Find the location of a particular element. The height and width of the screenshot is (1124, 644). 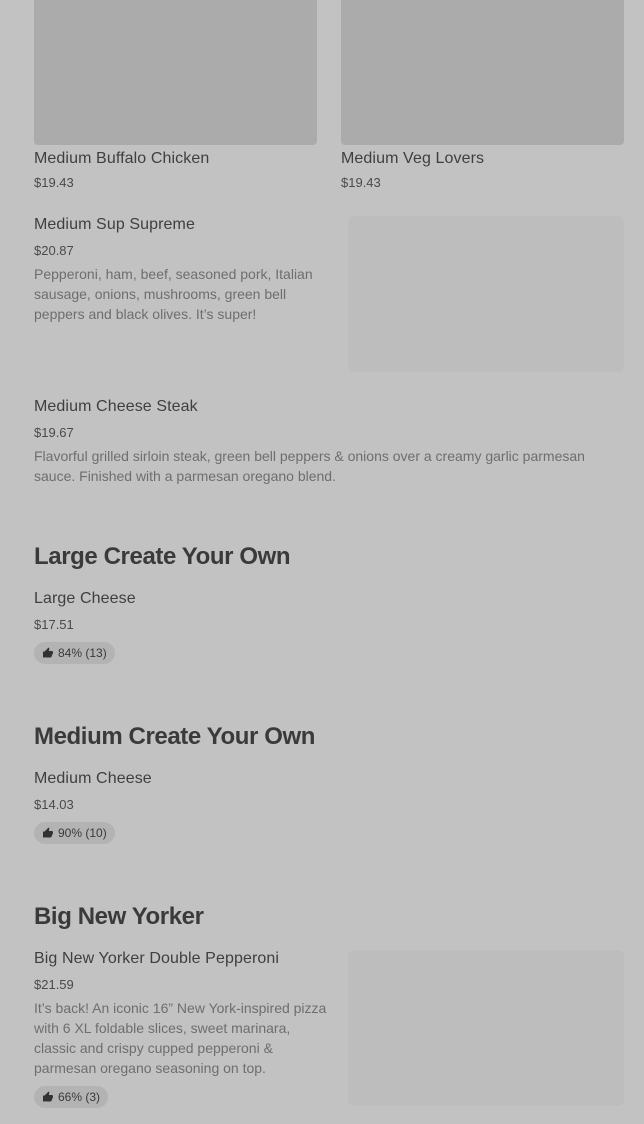

rating-badge: 84% (13) is located at coordinates (74, 653).